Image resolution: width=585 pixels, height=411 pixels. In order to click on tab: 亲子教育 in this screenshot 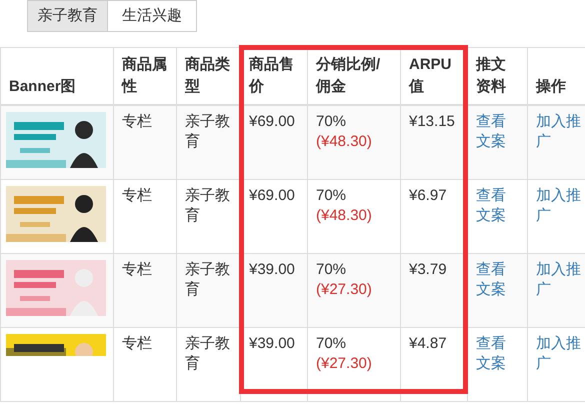, I will do `click(67, 16)`.